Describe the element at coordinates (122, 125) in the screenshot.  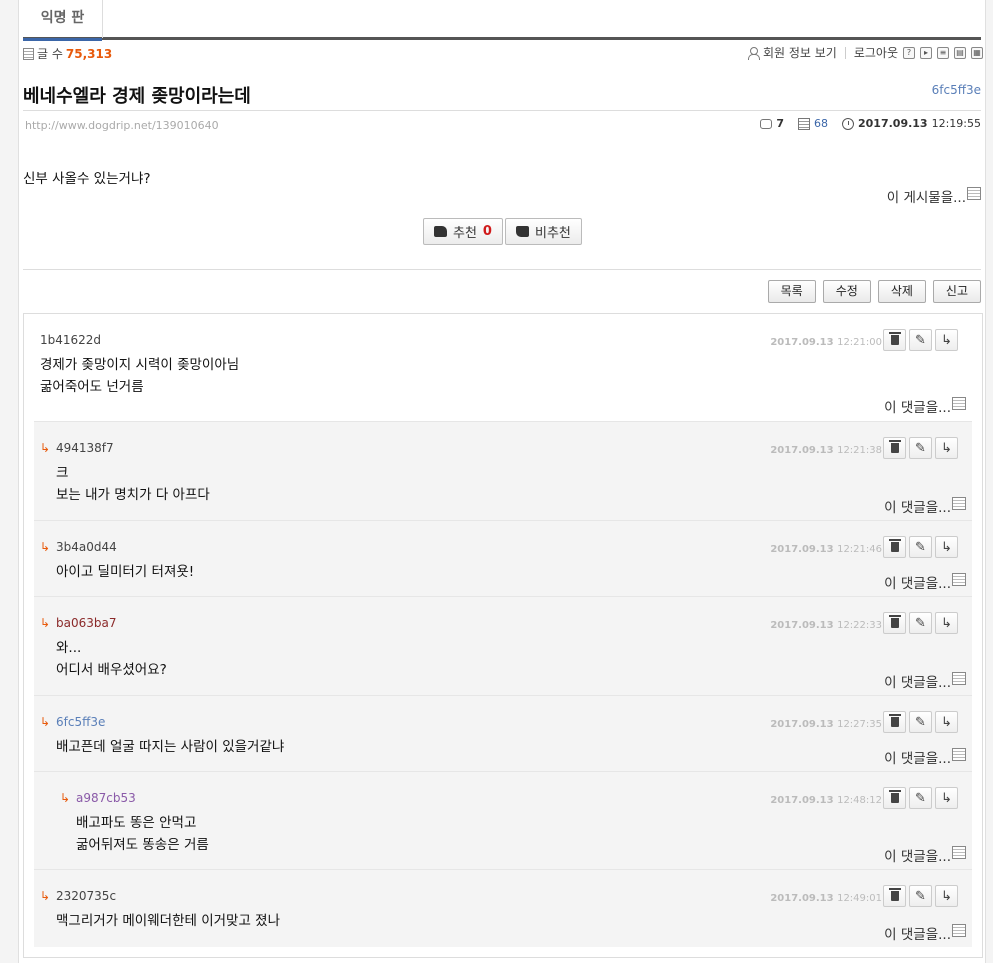
I see `post-url: http://www.dogdrip.net/139010640` at that location.